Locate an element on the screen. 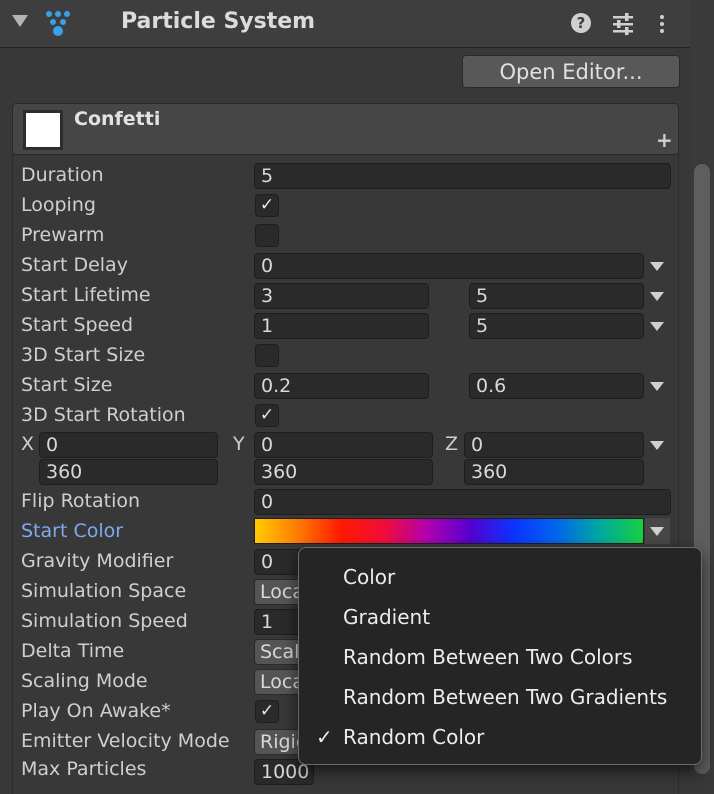 This screenshot has width=714, height=794. particle-system-icon is located at coordinates (58, 23).